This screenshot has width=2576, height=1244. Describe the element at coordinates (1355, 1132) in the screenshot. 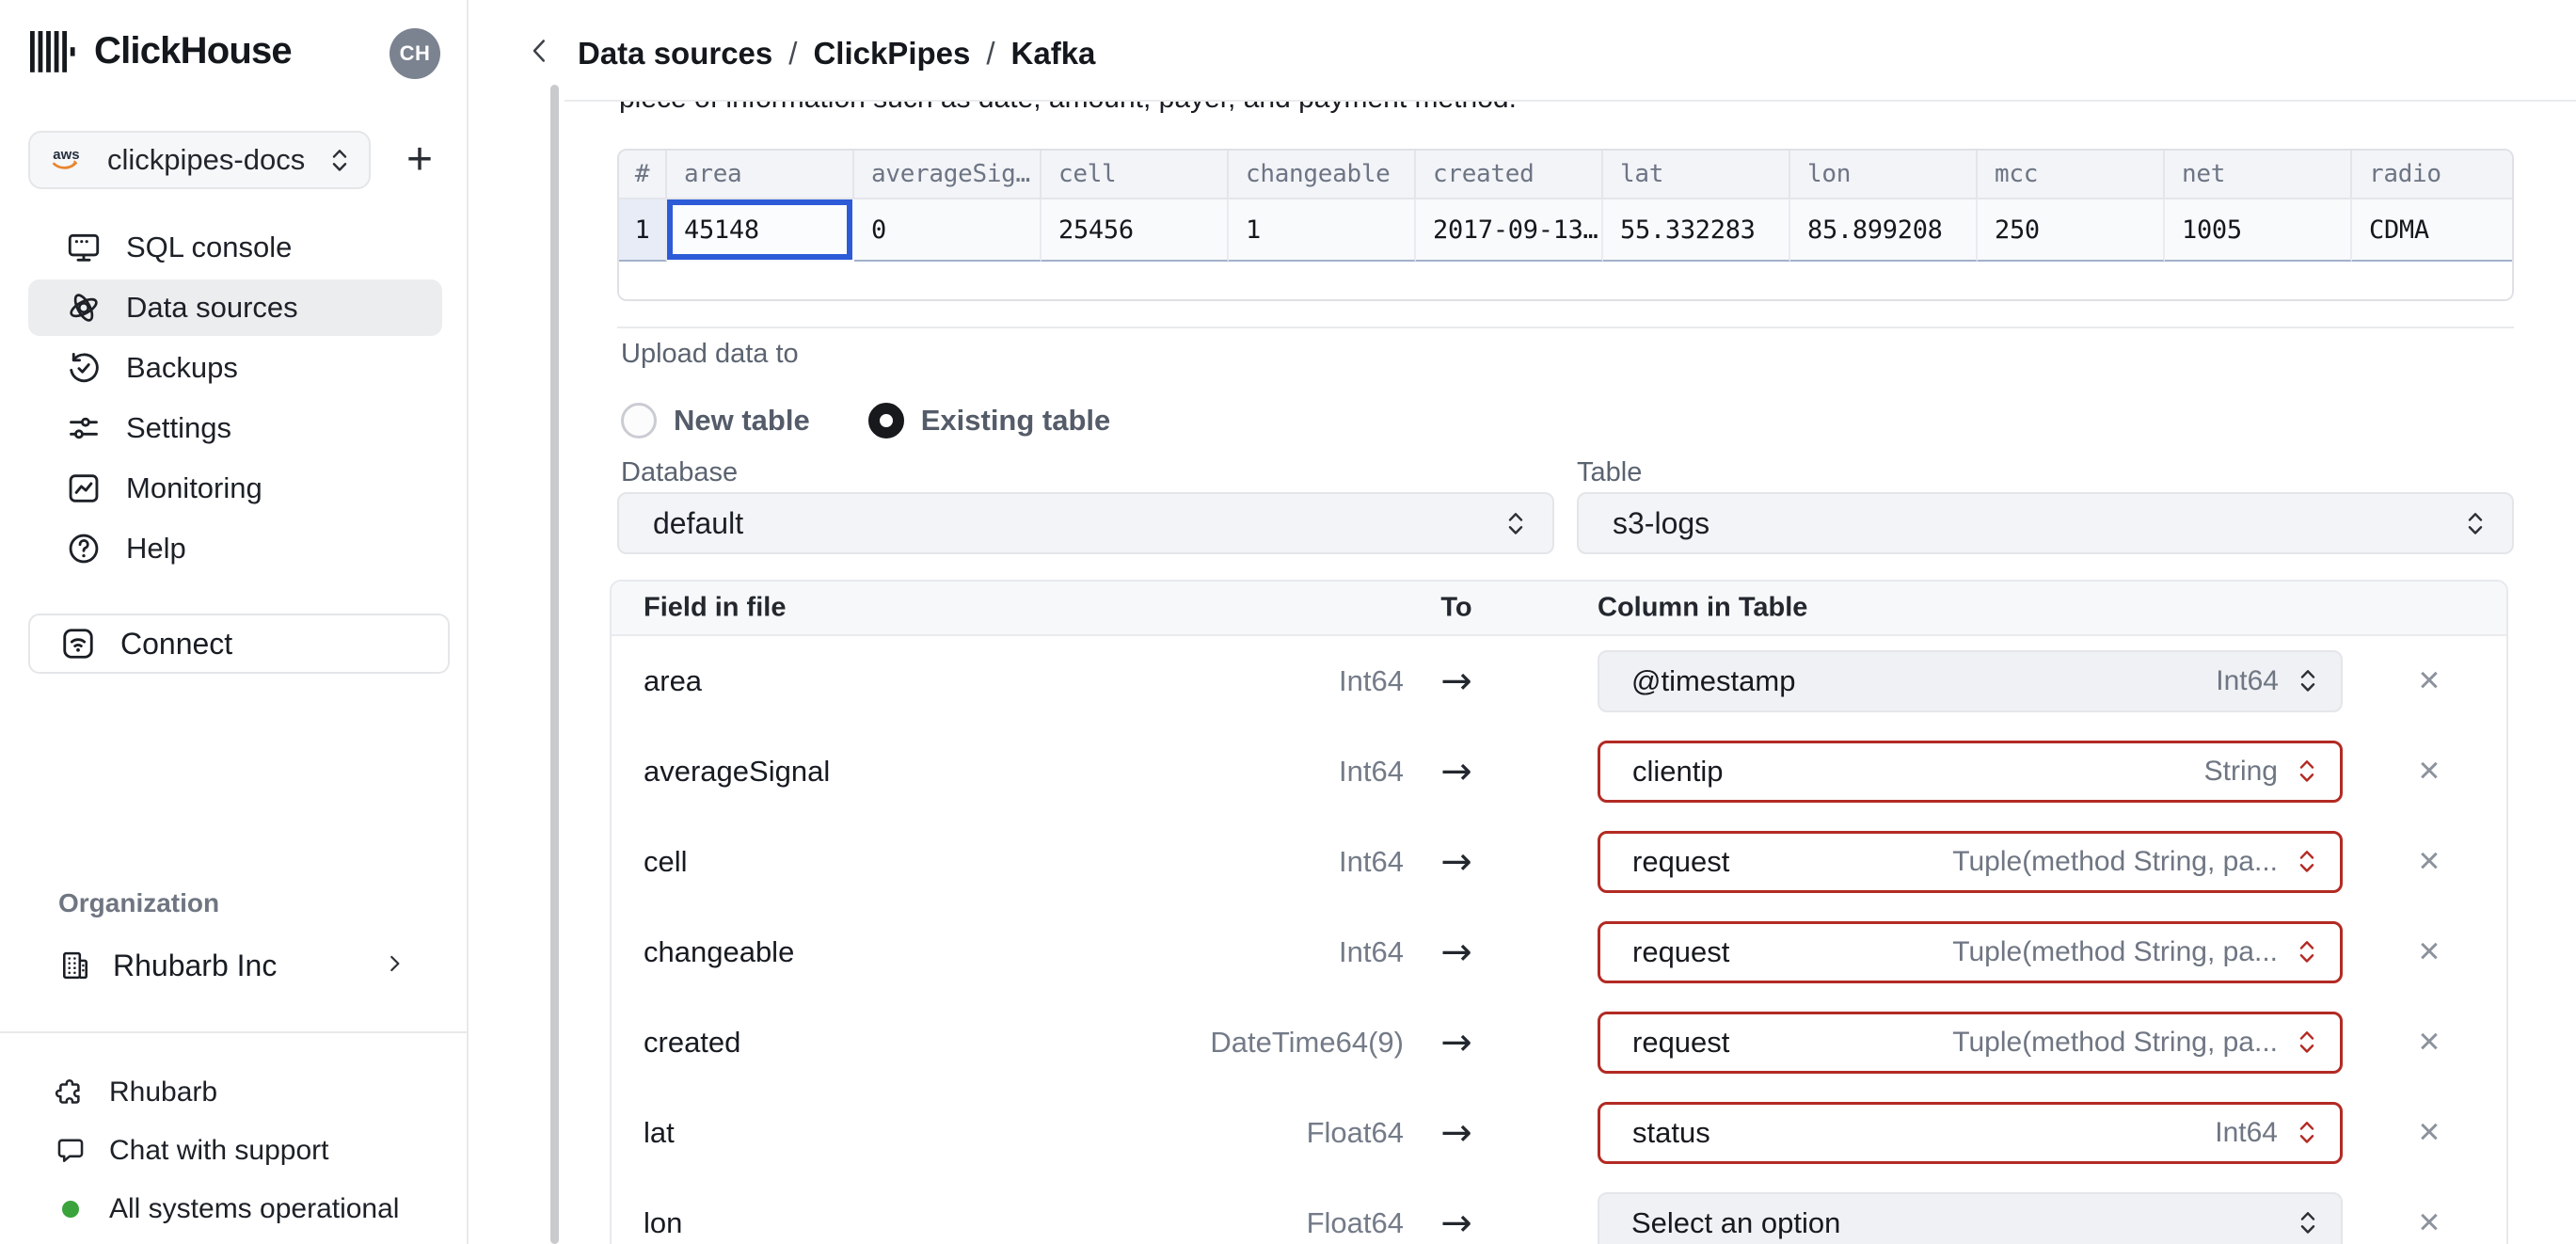

I see `field-type: Float64` at that location.